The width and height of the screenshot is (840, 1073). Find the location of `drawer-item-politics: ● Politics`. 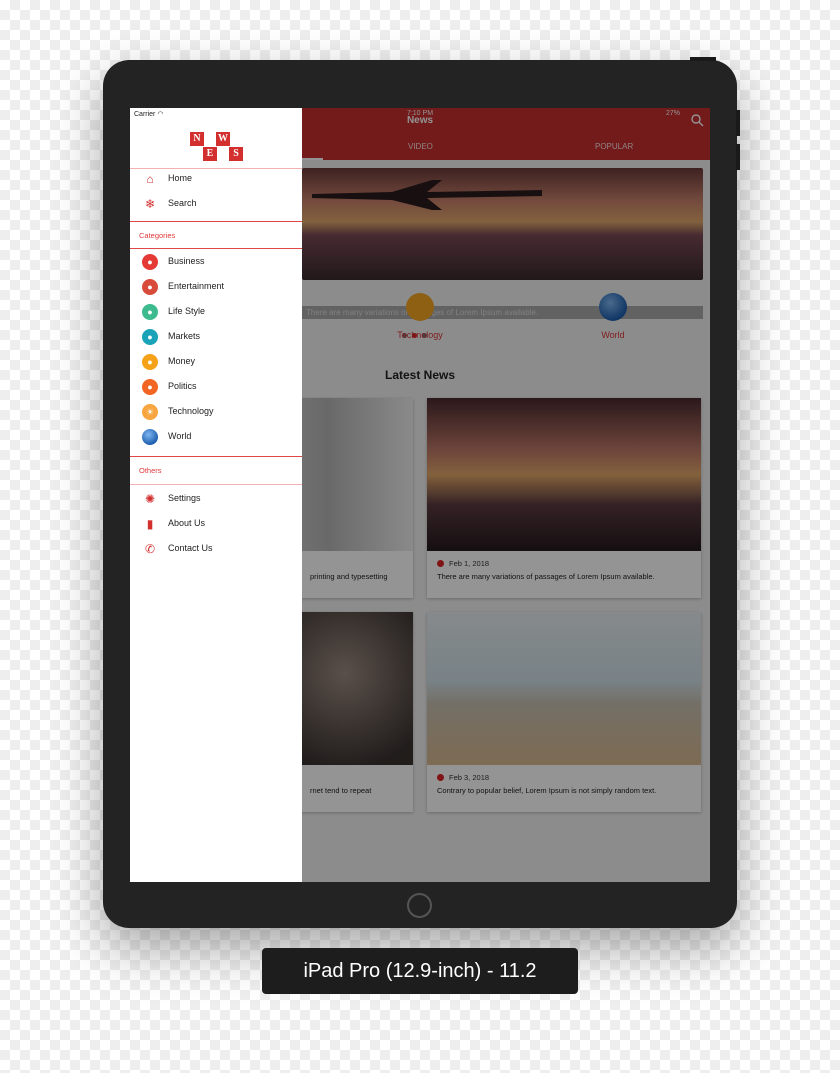

drawer-item-politics: ● Politics is located at coordinates (216, 387).